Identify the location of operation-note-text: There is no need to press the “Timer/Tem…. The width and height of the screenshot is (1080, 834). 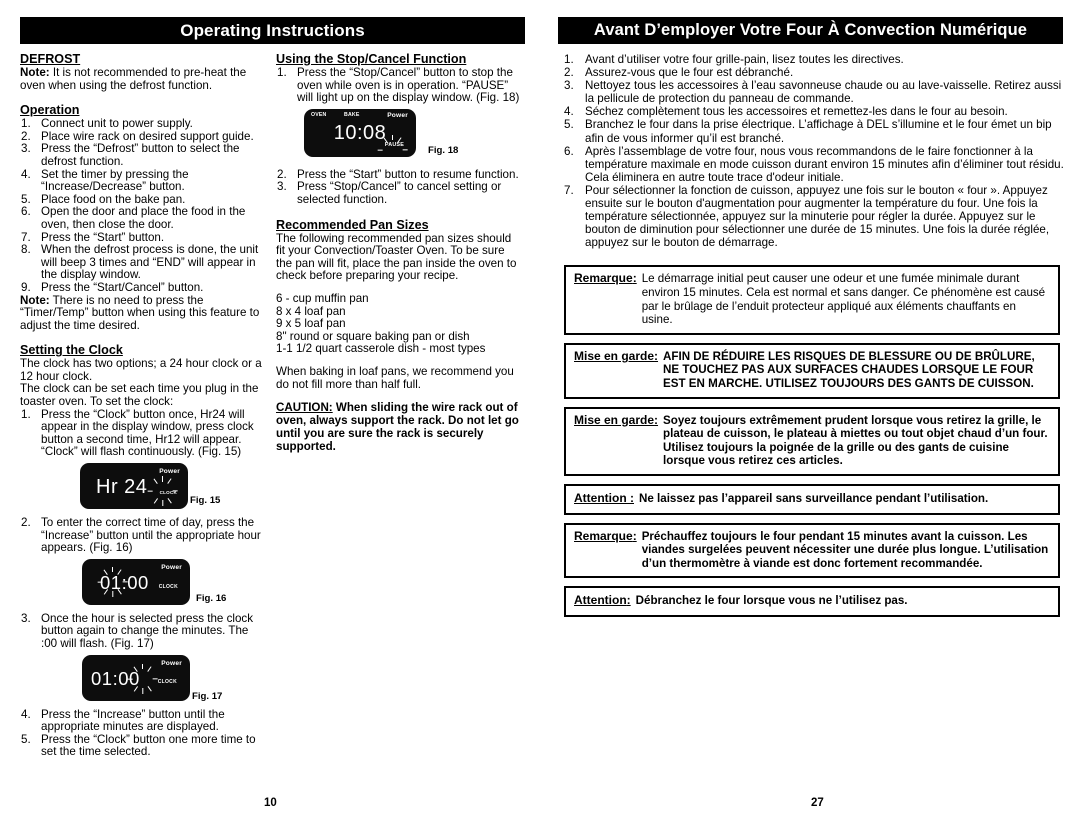
(140, 312).